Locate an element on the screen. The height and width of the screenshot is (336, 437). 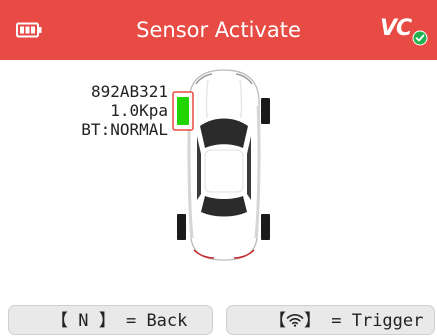
trigger-label: = Trigger is located at coordinates (377, 321).